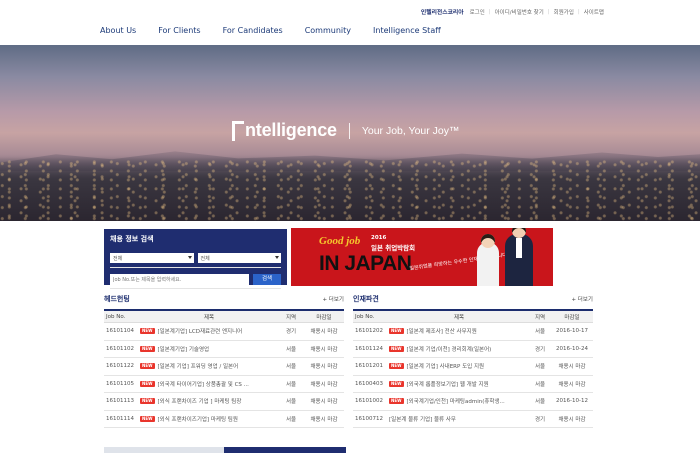 The height and width of the screenshot is (453, 700). What do you see at coordinates (473, 316) in the screenshot?
I see `table-header: Job No. 제목 지역 마감일` at bounding box center [473, 316].